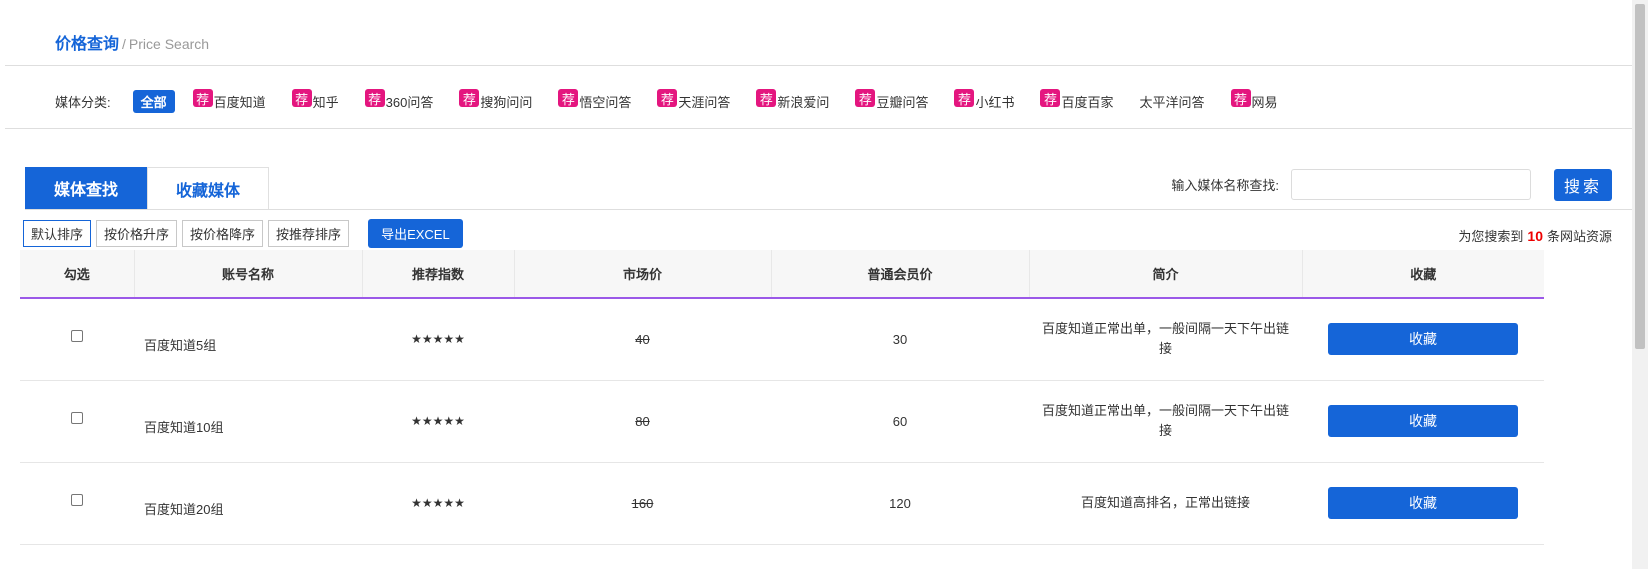 This screenshot has height=569, width=1648. I want to click on market-price: 40, so click(642, 339).